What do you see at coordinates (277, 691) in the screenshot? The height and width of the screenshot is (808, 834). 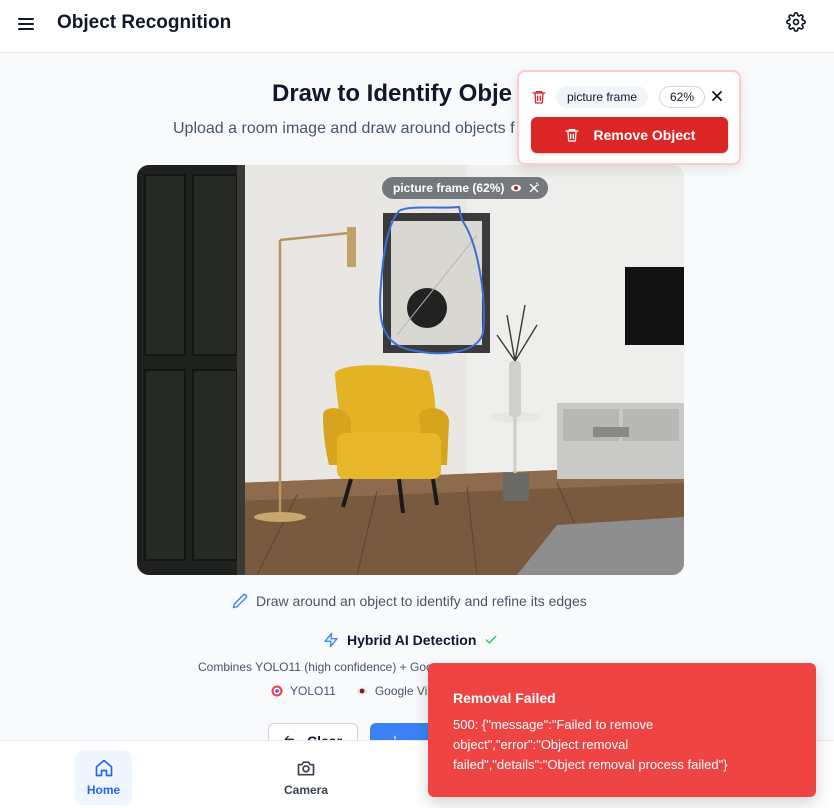 I see `target-icon` at bounding box center [277, 691].